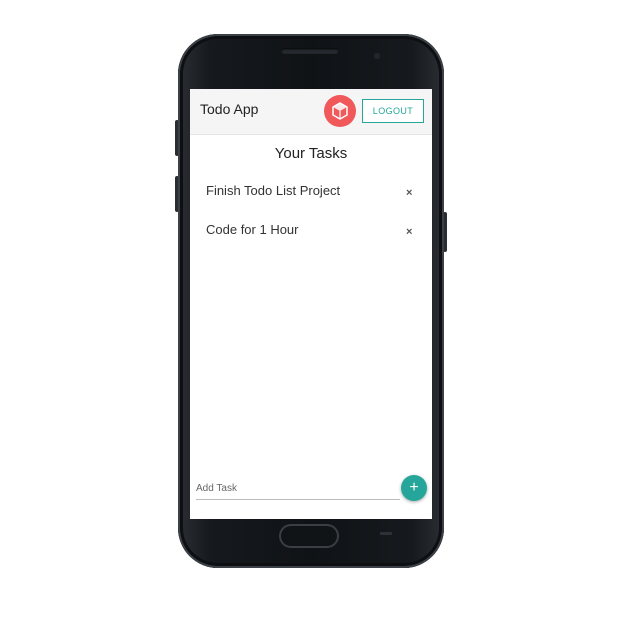 The height and width of the screenshot is (640, 640). Describe the element at coordinates (298, 488) in the screenshot. I see `add-task-input` at that location.